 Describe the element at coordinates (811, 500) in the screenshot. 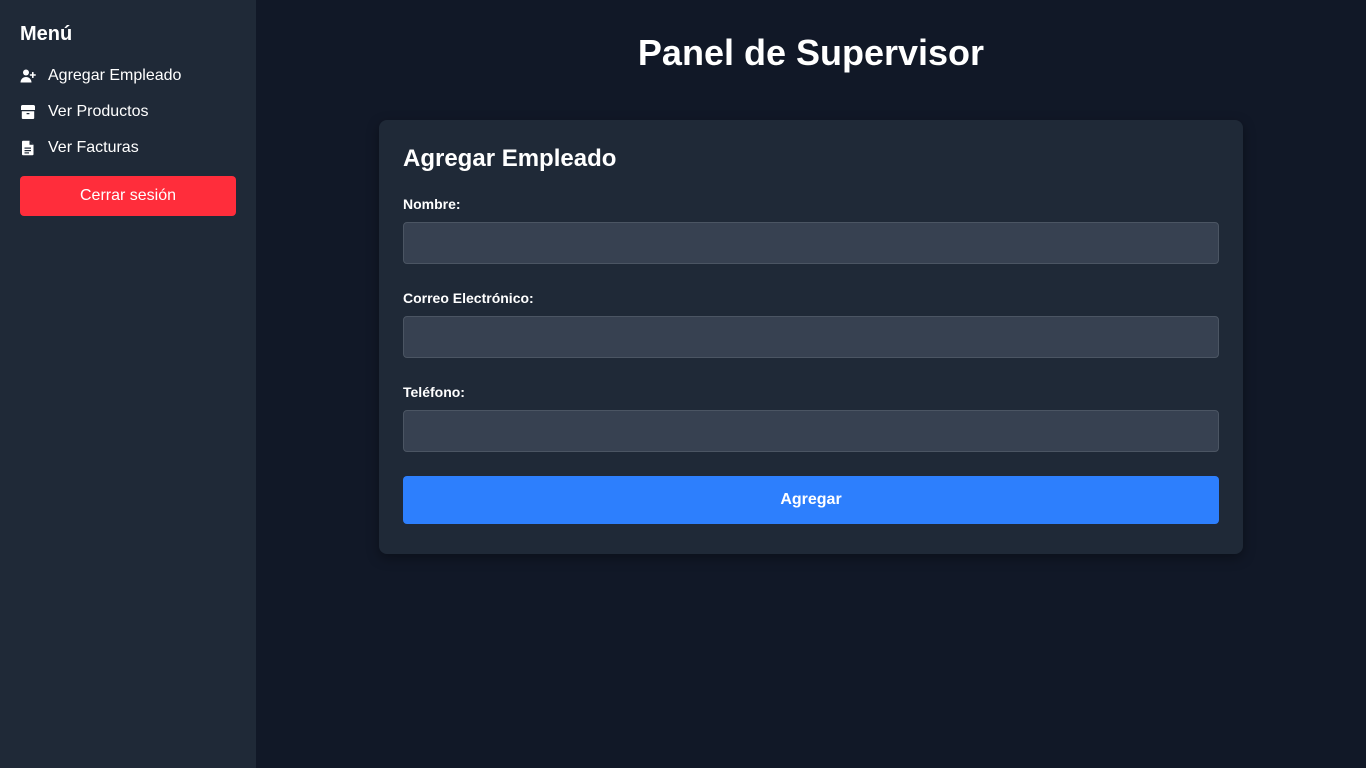

I see `add-button: Agregar` at that location.